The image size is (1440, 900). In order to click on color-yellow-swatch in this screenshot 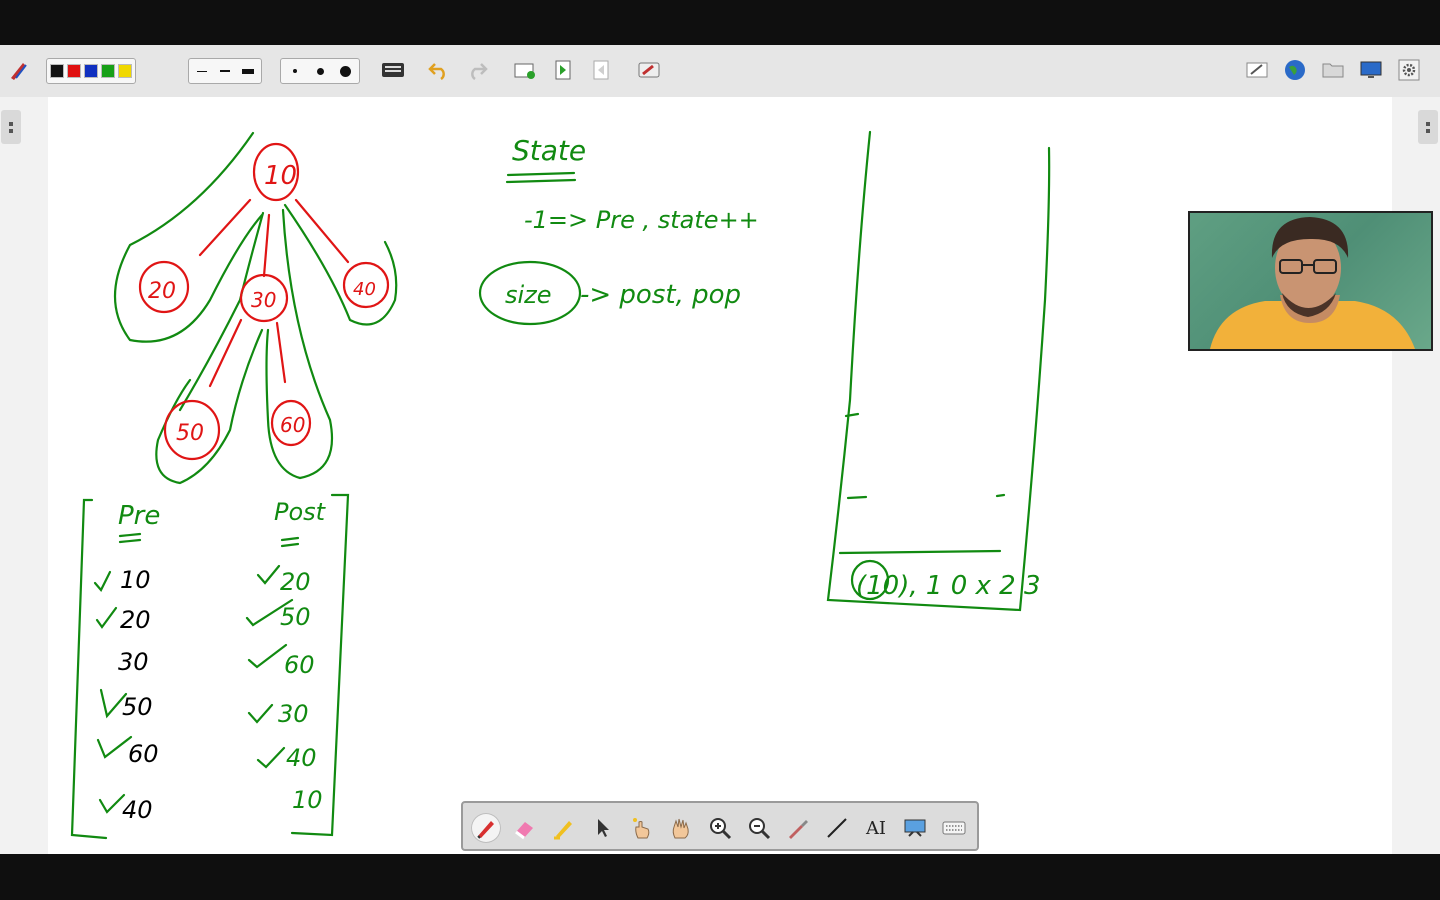, I will do `click(125, 71)`.